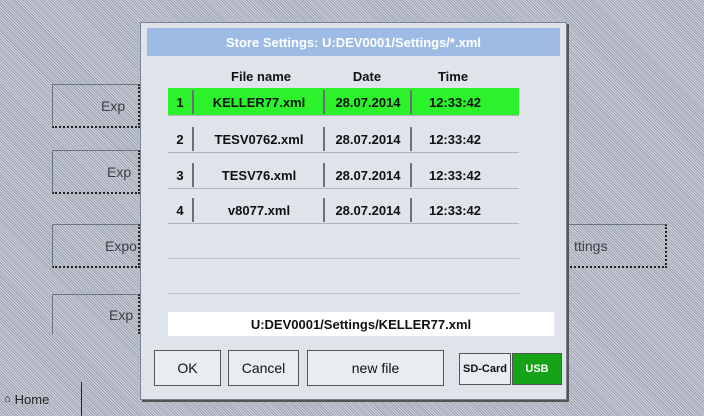 This screenshot has height=416, width=704. I want to click on new-file-button: new file, so click(375, 368).